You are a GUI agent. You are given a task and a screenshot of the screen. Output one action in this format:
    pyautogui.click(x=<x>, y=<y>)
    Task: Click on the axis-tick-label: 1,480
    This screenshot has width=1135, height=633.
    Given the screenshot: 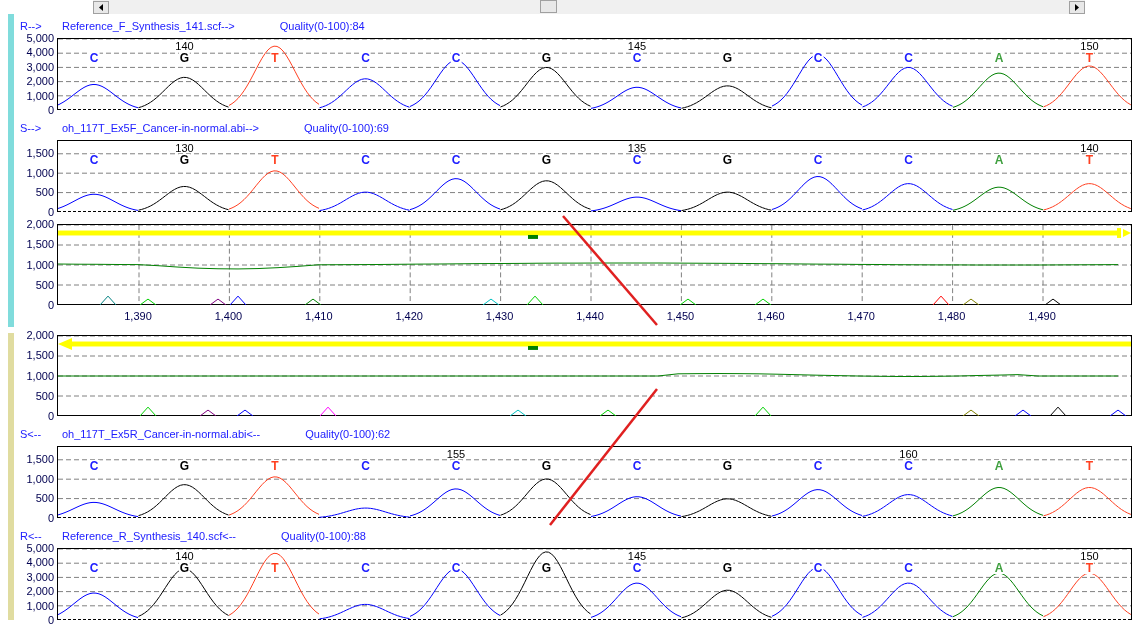 What is the action you would take?
    pyautogui.click(x=951, y=316)
    